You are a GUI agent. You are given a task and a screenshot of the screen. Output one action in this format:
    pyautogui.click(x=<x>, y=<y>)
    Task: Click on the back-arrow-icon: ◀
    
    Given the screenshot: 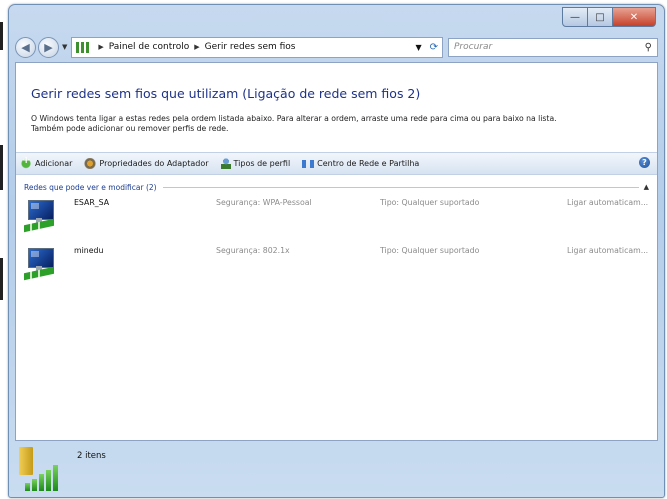 What is the action you would take?
    pyautogui.click(x=25, y=47)
    